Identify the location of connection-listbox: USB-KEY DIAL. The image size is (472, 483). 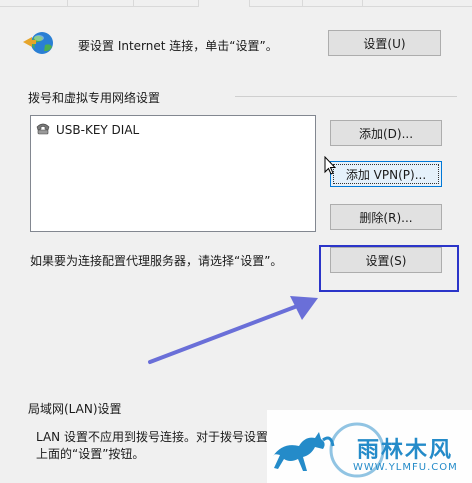
(173, 173).